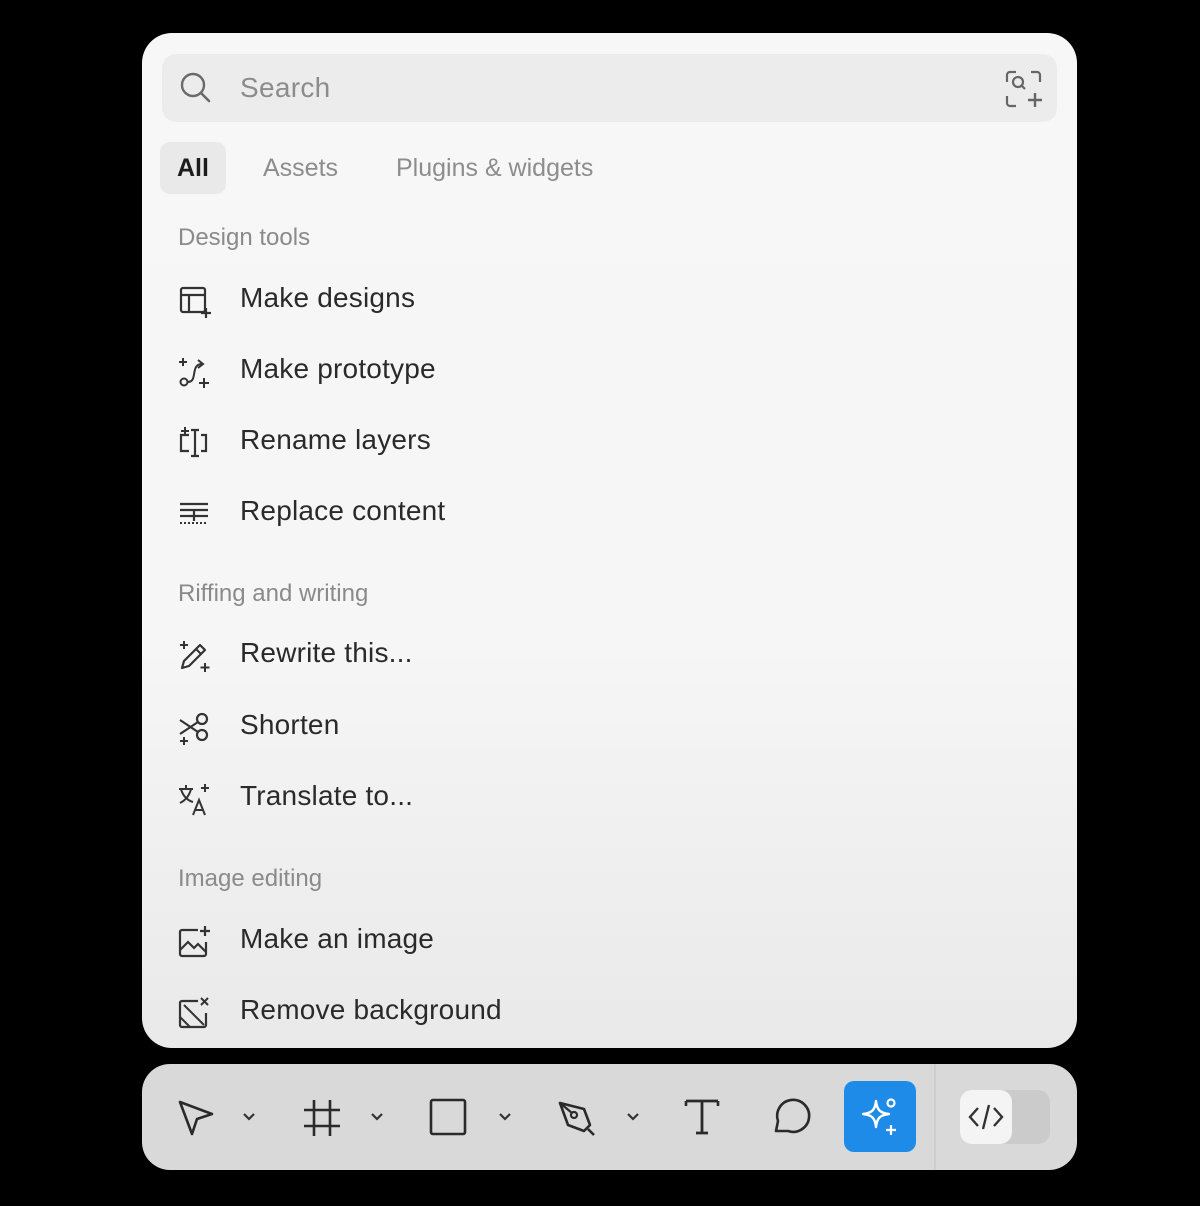  Describe the element at coordinates (612, 941) in the screenshot. I see `menu-item-make-image: Make an image` at that location.